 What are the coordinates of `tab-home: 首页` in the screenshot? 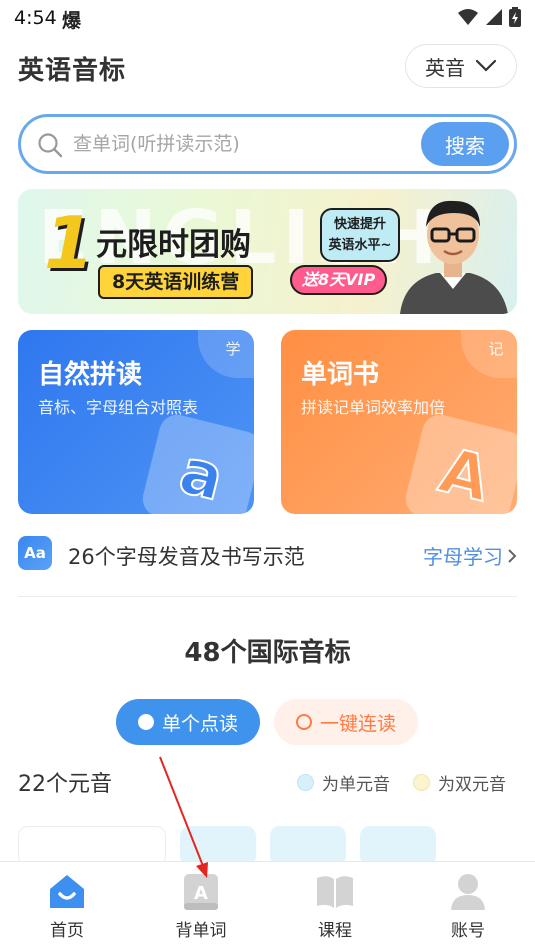 It's located at (67, 906).